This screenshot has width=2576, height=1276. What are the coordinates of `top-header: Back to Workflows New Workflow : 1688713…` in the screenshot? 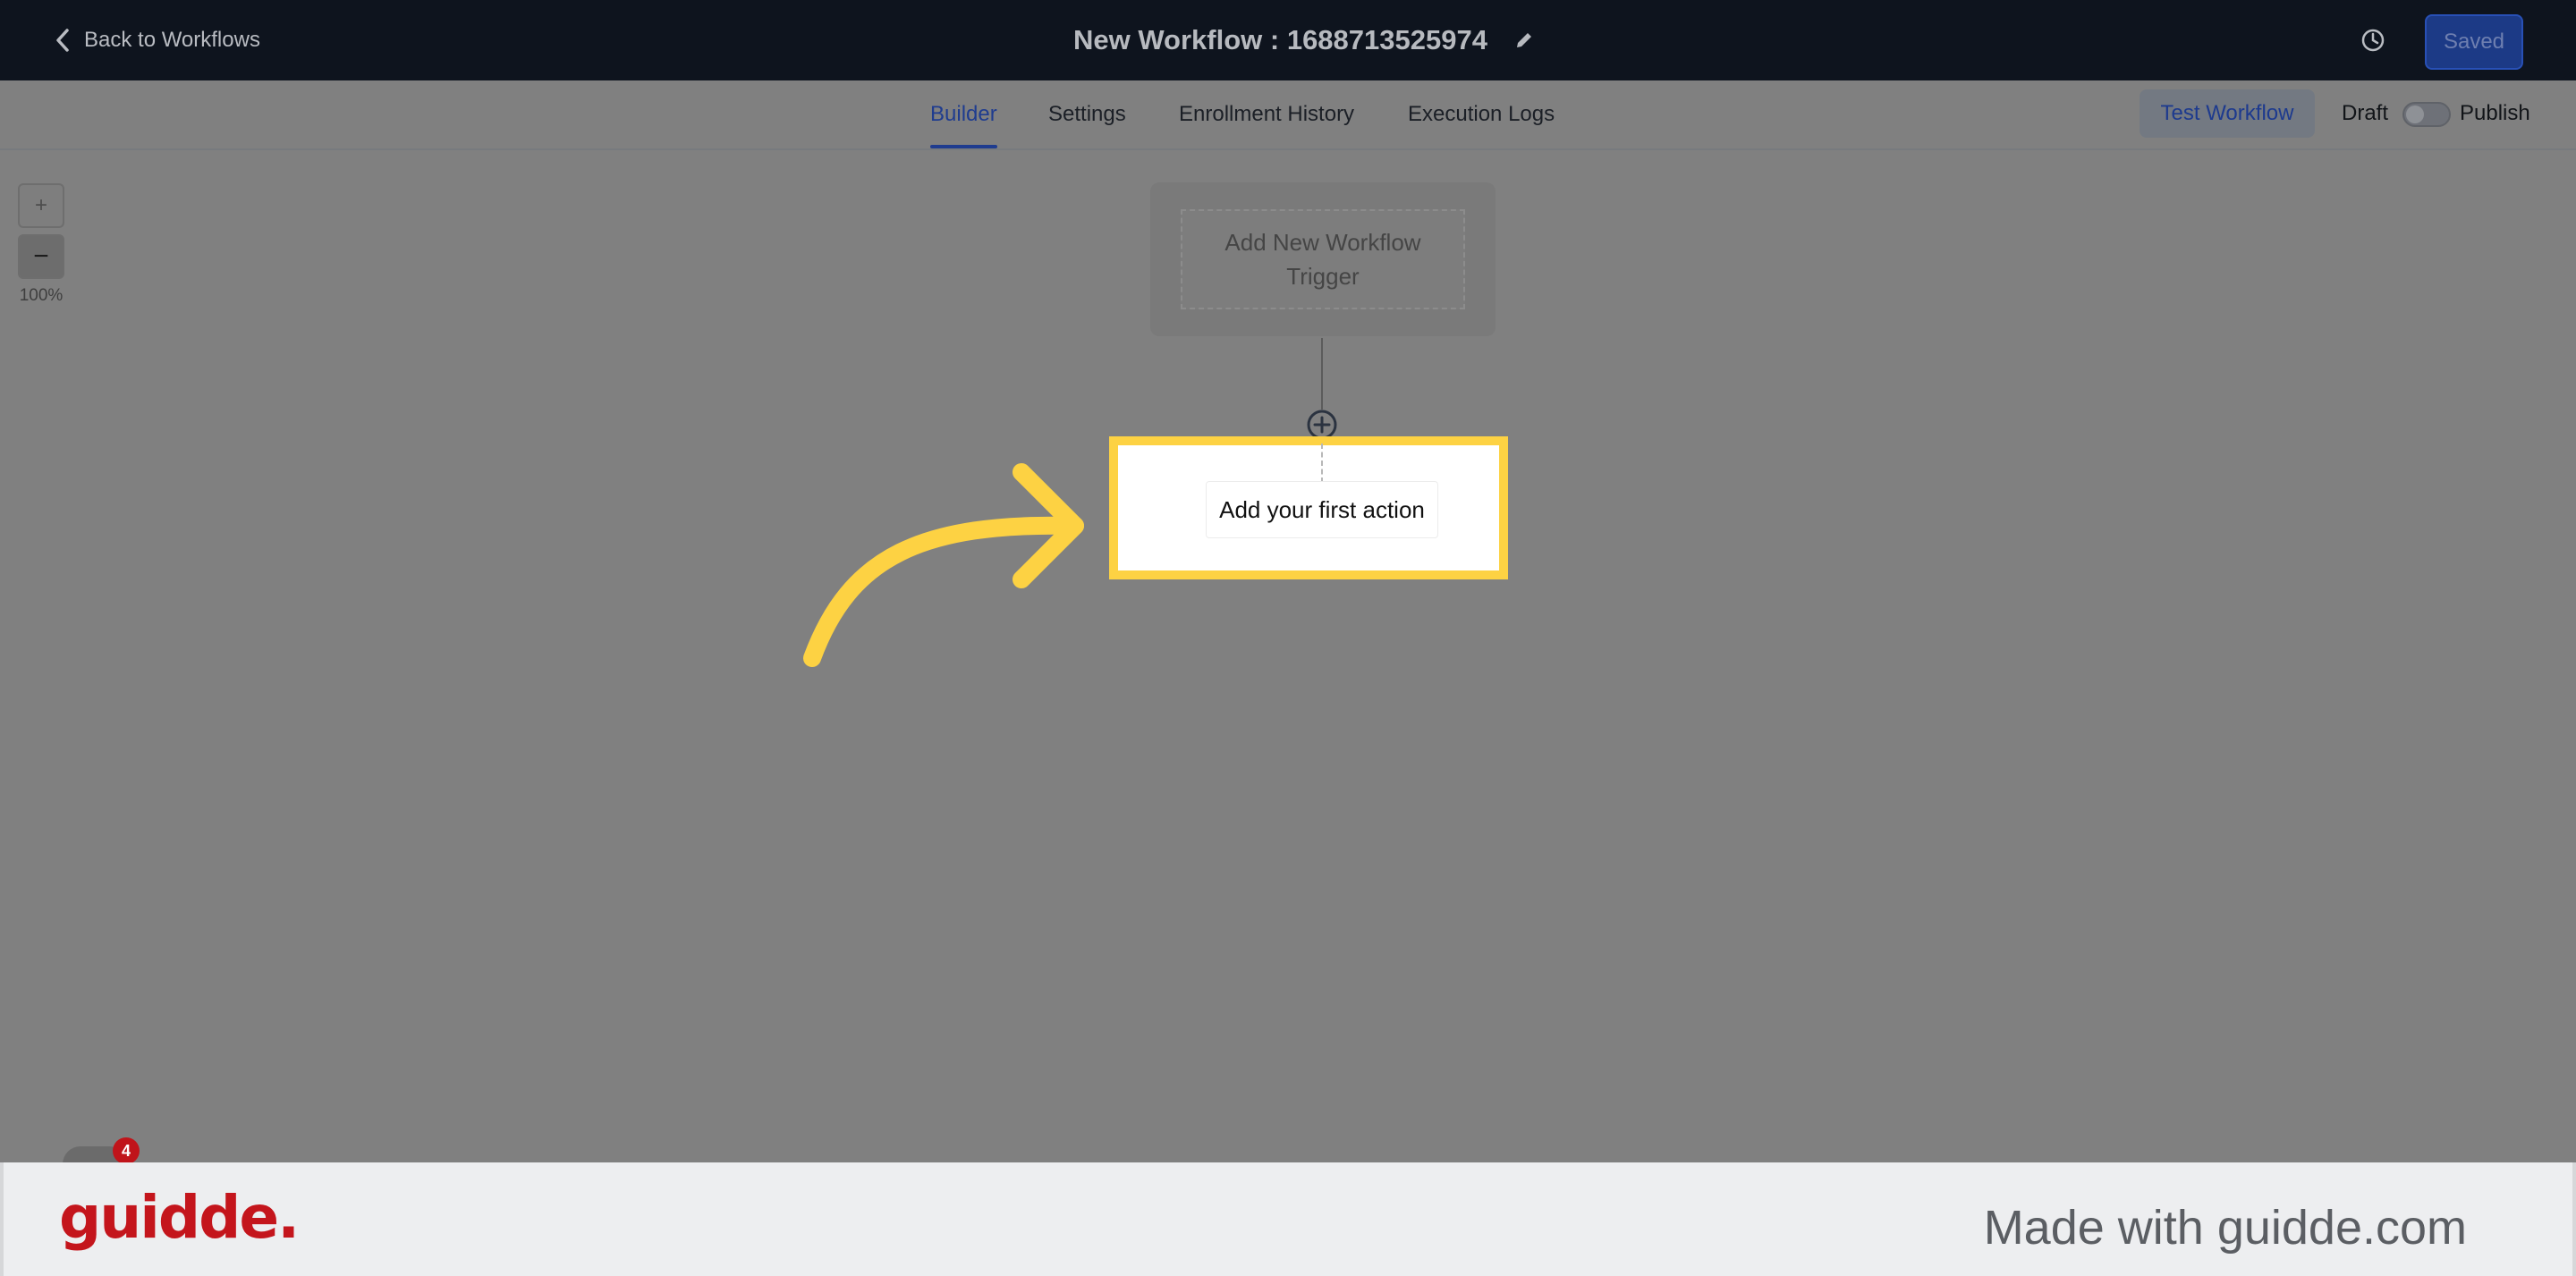 It's located at (1288, 40).